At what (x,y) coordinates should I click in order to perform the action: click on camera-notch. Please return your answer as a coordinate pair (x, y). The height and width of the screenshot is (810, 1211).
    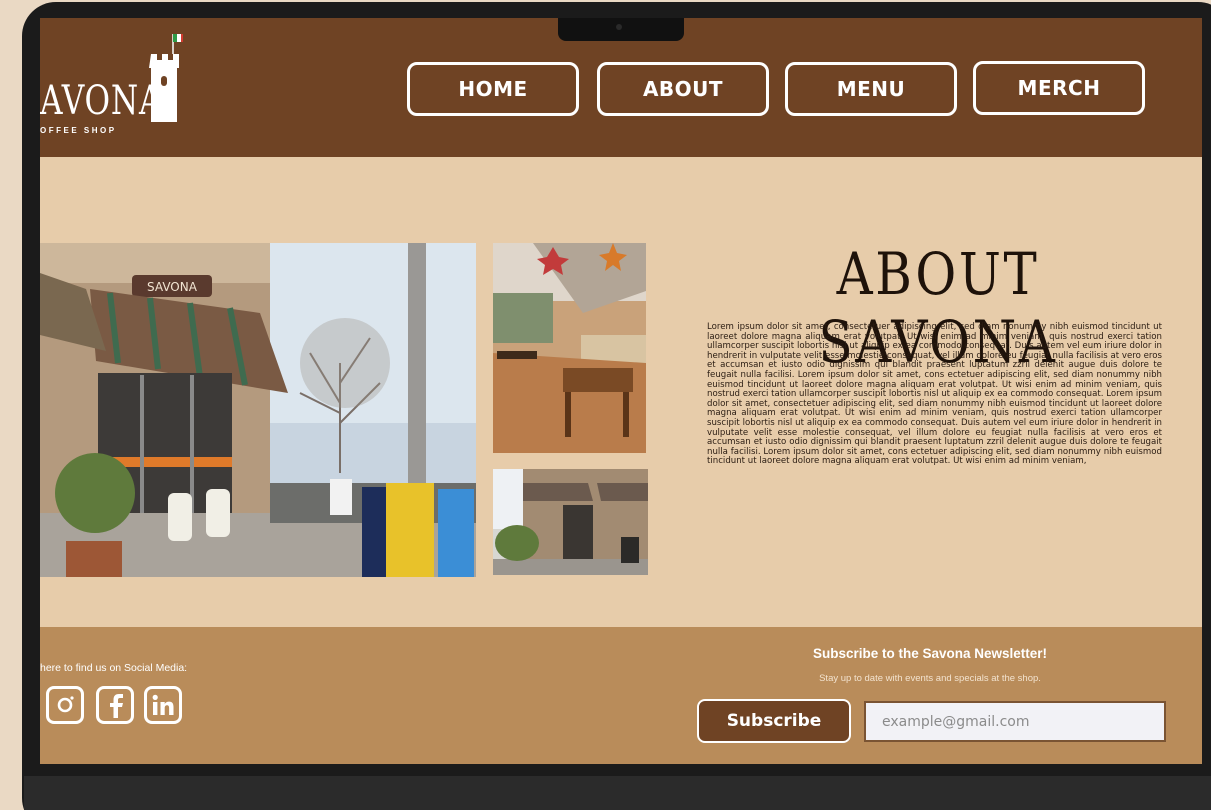
    Looking at the image, I should click on (621, 29).